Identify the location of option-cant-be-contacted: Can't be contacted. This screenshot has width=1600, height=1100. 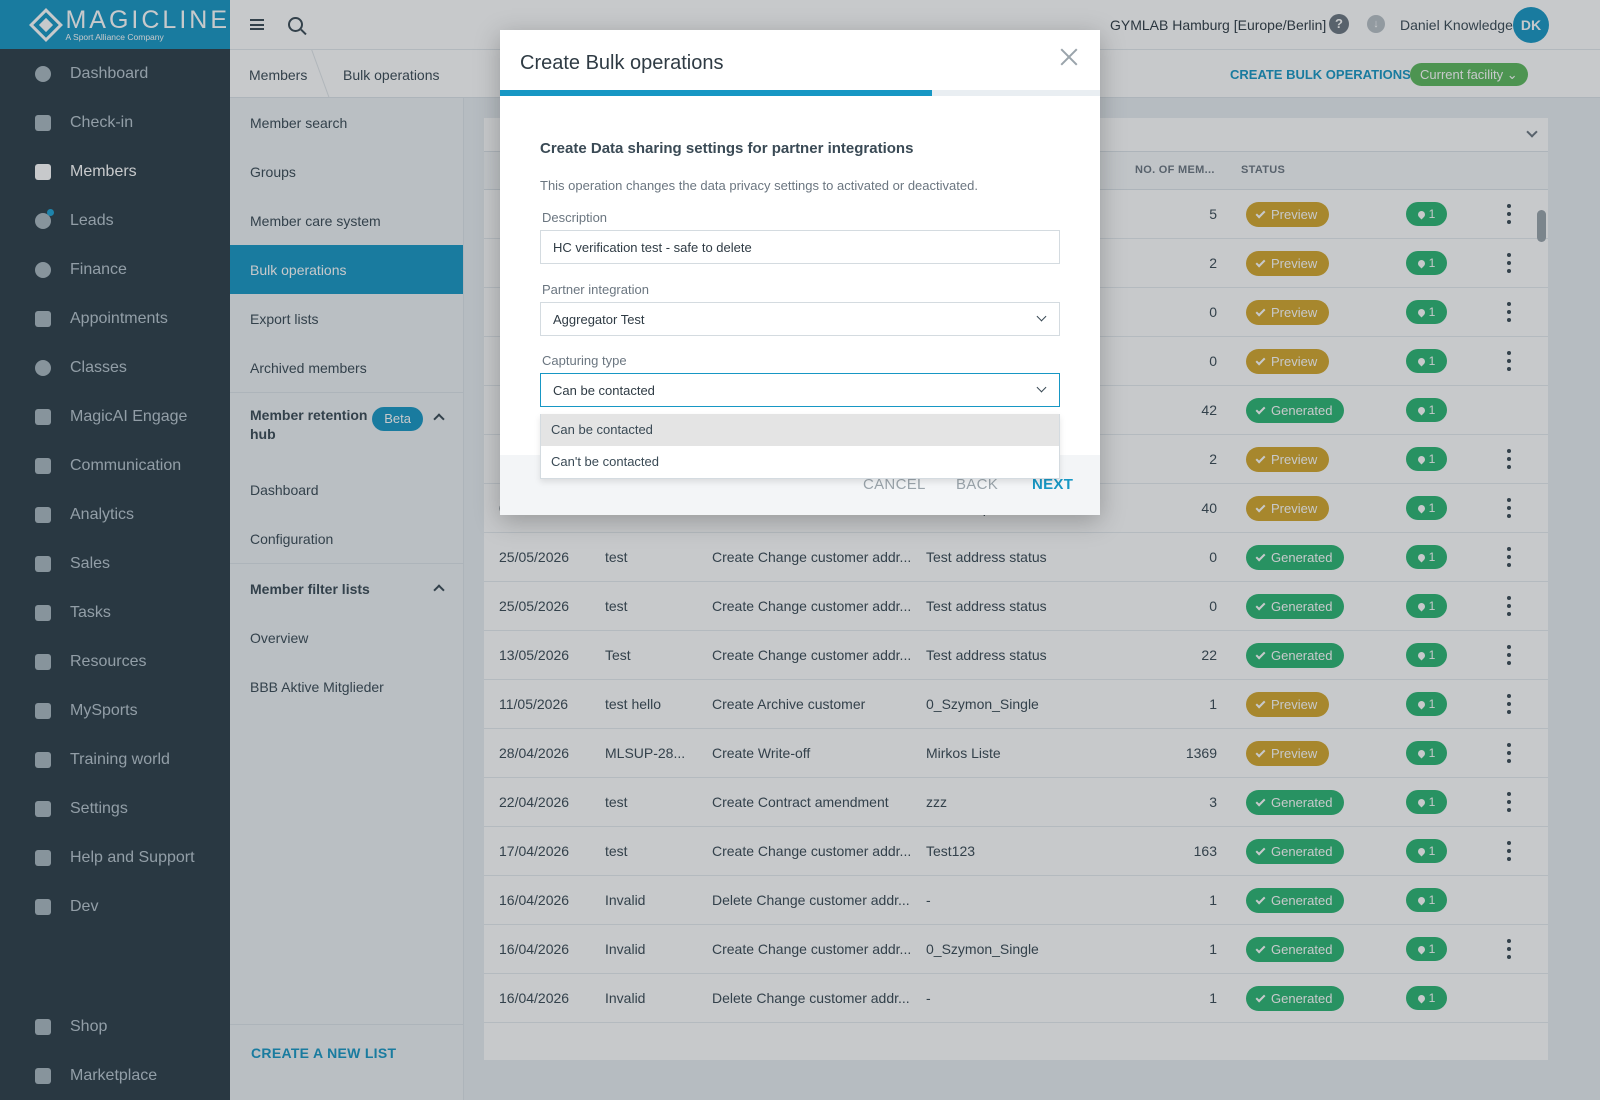
(800, 462).